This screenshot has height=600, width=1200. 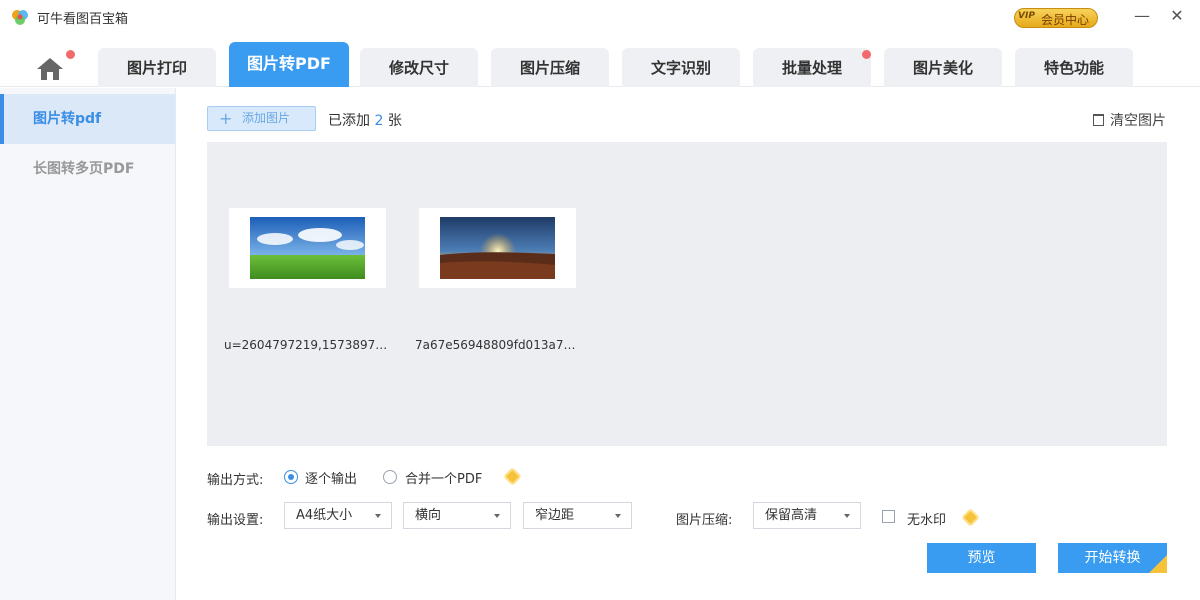 What do you see at coordinates (550, 67) in the screenshot?
I see `tab-compress: 图片压缩` at bounding box center [550, 67].